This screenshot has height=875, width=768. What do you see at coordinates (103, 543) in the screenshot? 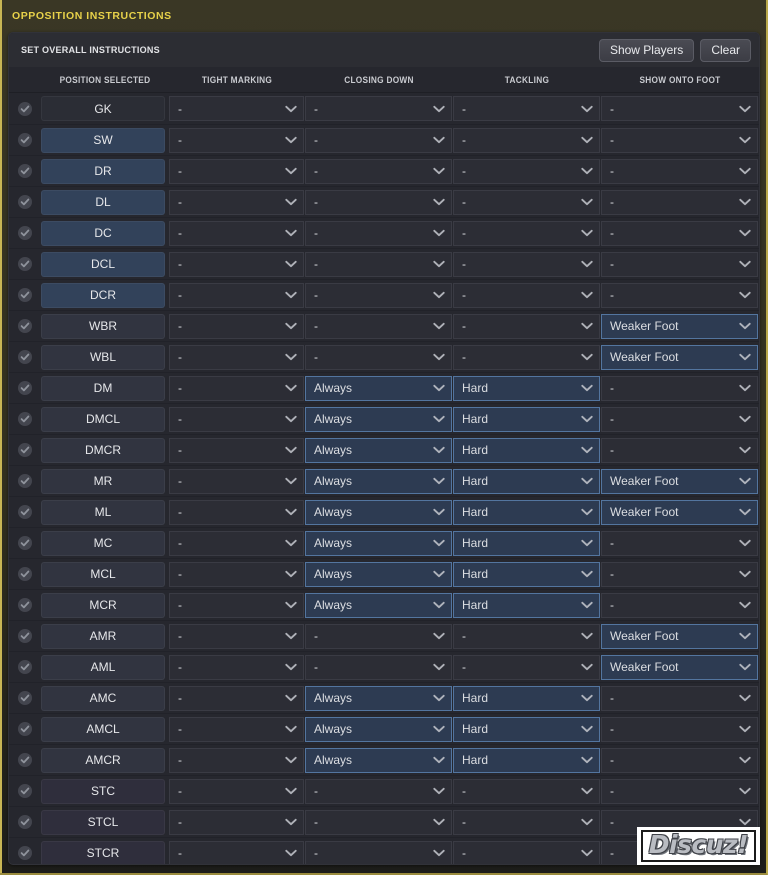
I see `position-label-mc: MC` at bounding box center [103, 543].